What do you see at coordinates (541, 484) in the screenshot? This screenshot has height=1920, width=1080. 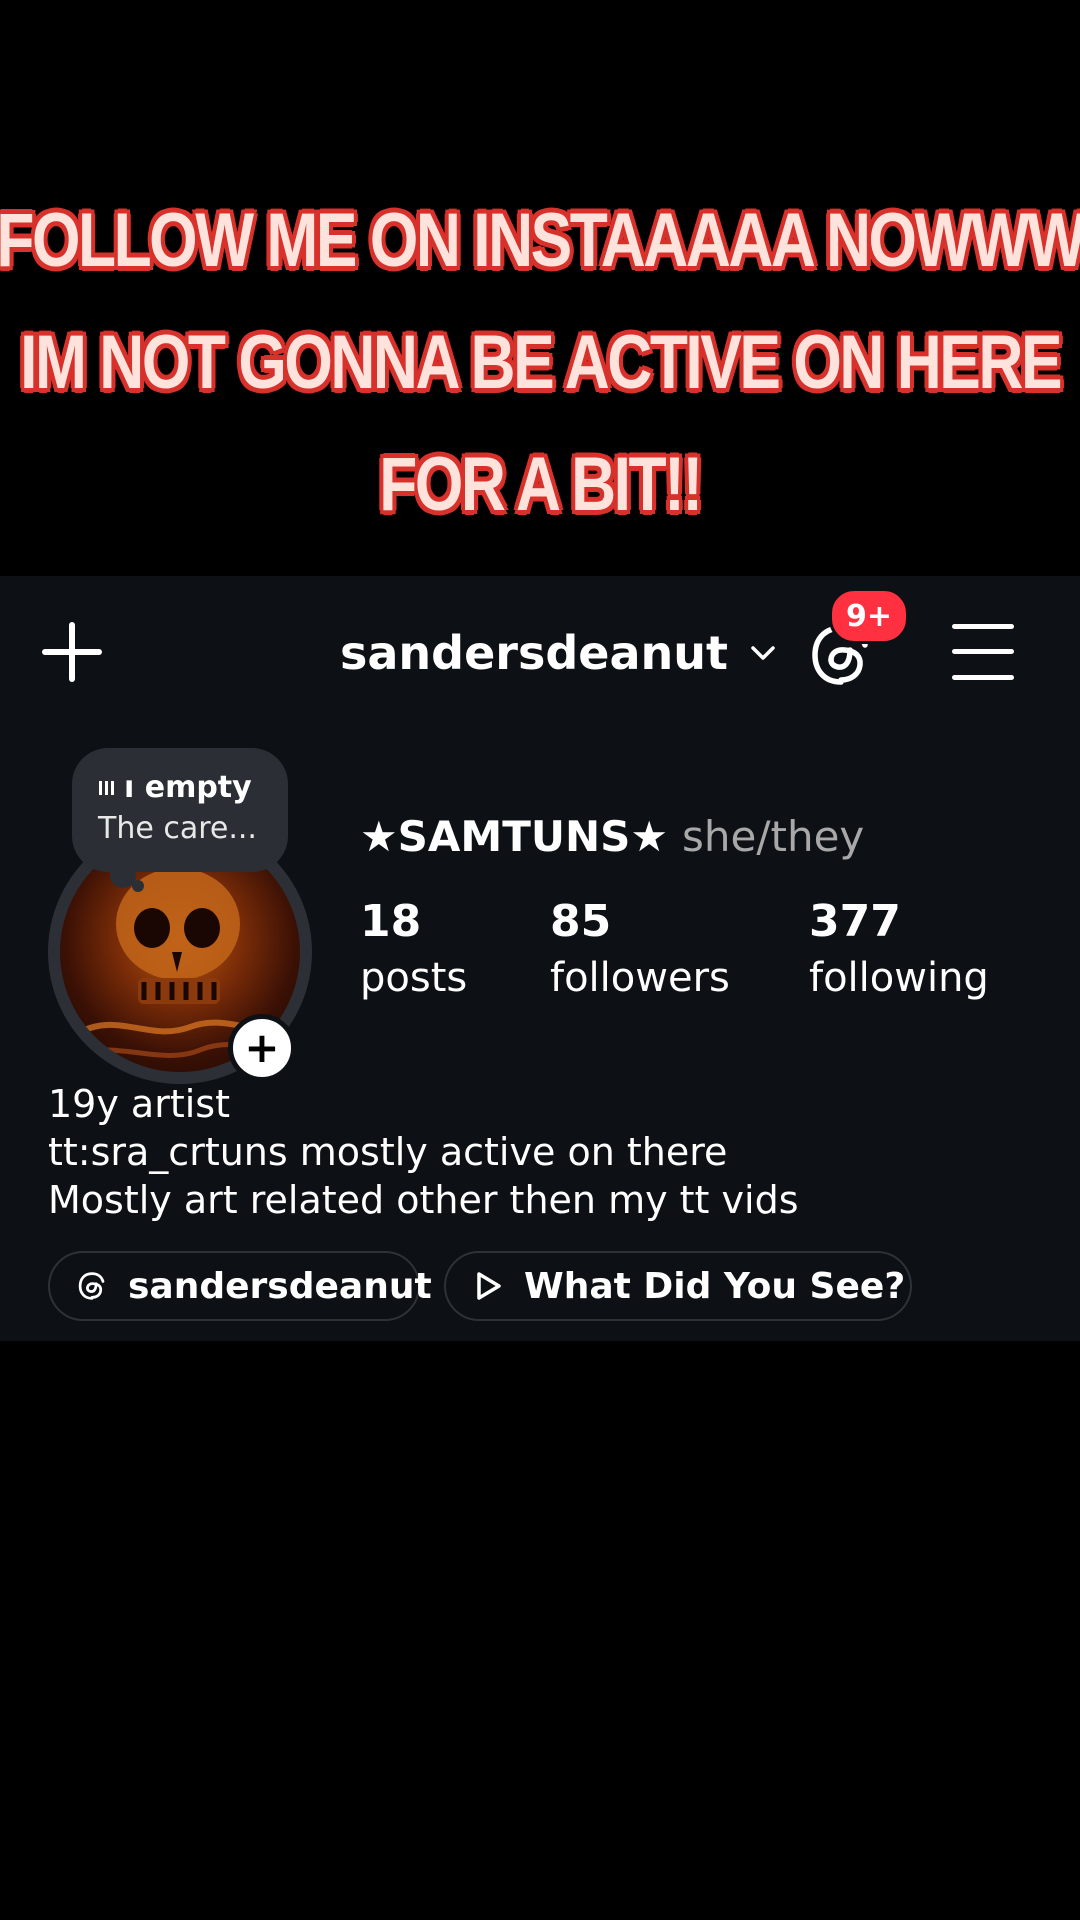 I see `caption-line: FOR A BIT!!` at bounding box center [541, 484].